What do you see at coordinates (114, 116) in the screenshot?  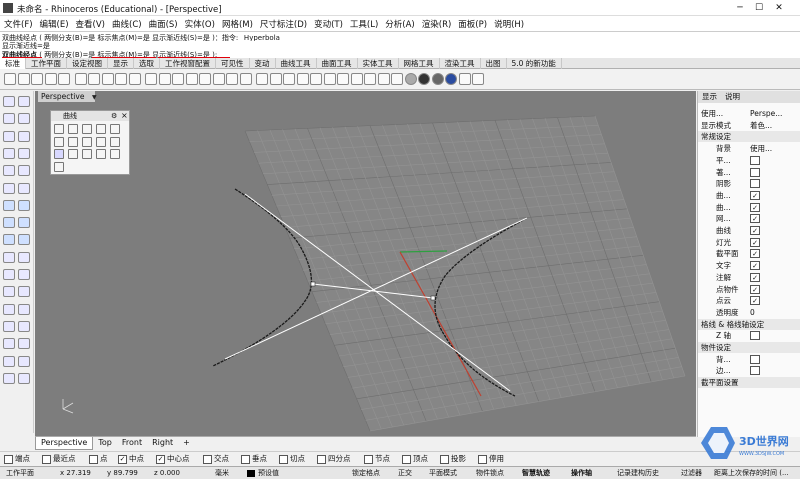 I see `gear-icon: ⚙` at bounding box center [114, 116].